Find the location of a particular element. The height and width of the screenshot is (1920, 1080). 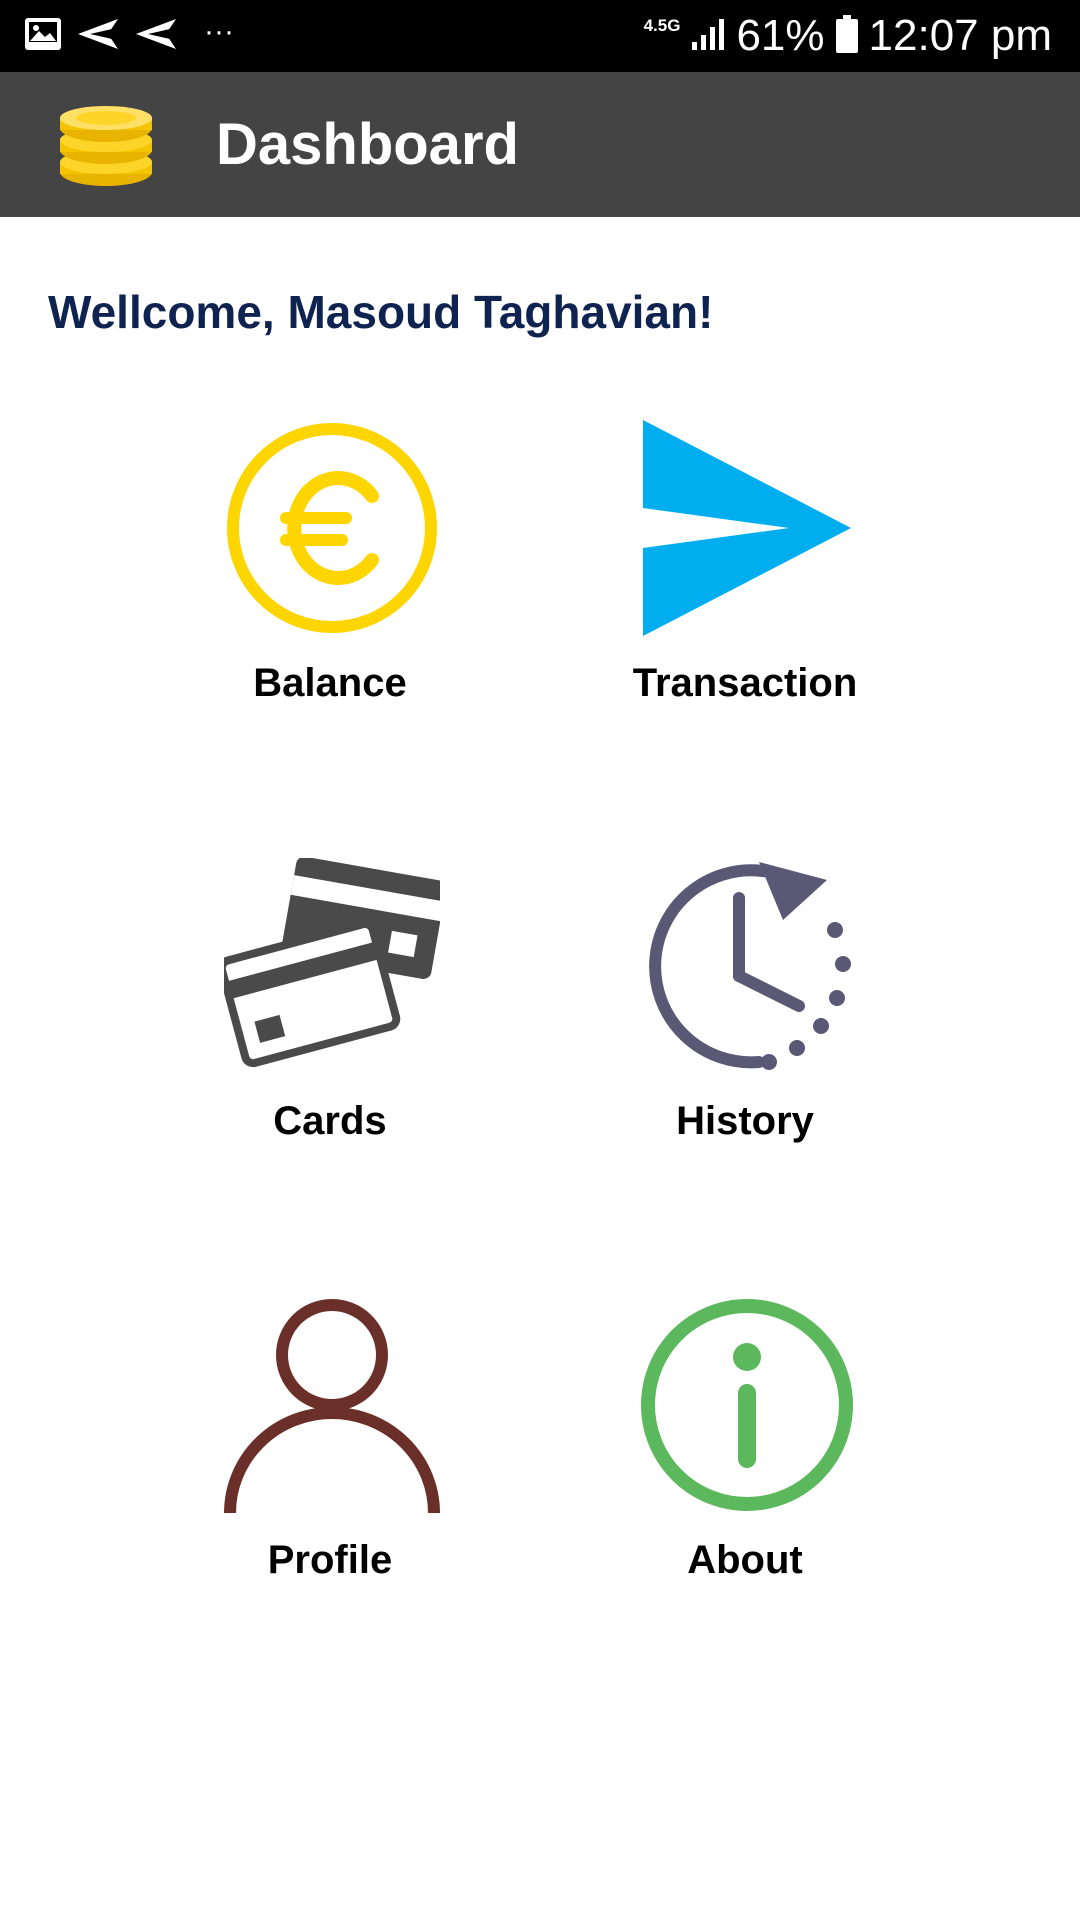

page-title: Dashboard is located at coordinates (367, 144).